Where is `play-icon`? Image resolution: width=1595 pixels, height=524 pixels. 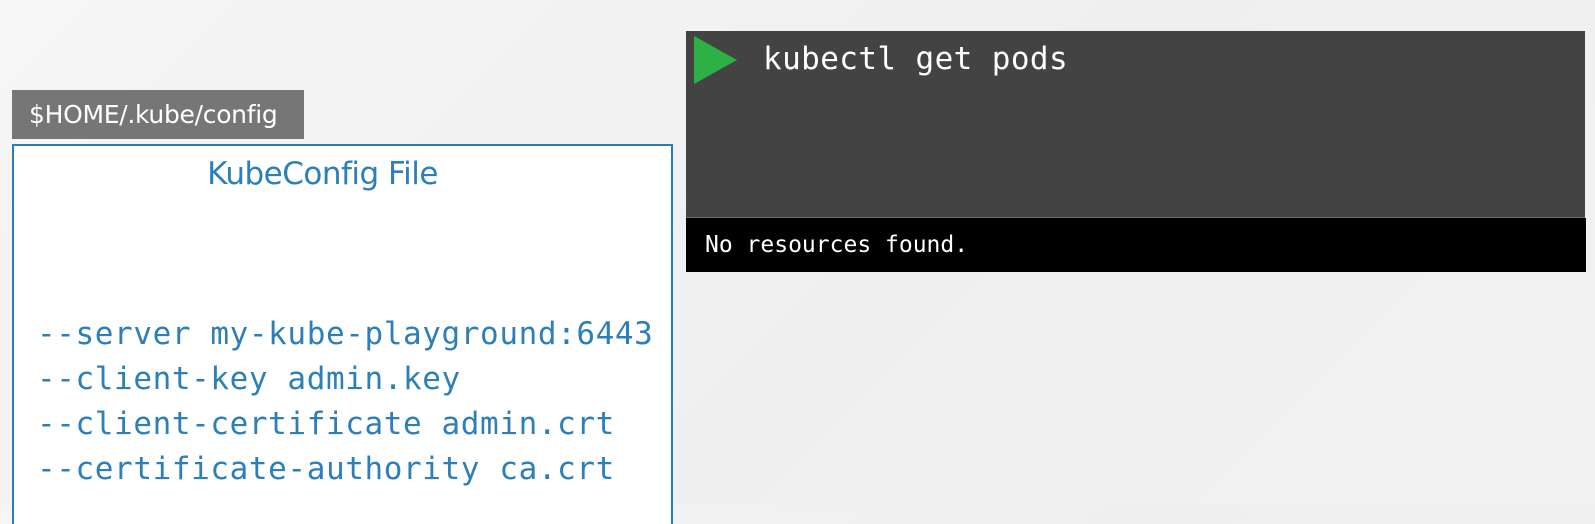
play-icon is located at coordinates (715, 60).